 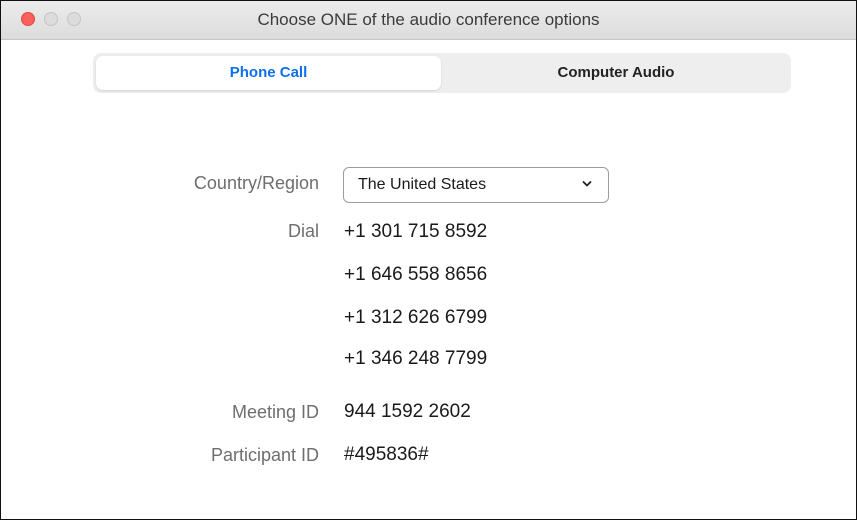 What do you see at coordinates (416, 231) in the screenshot?
I see `dial-number: +1 301 715 8592` at bounding box center [416, 231].